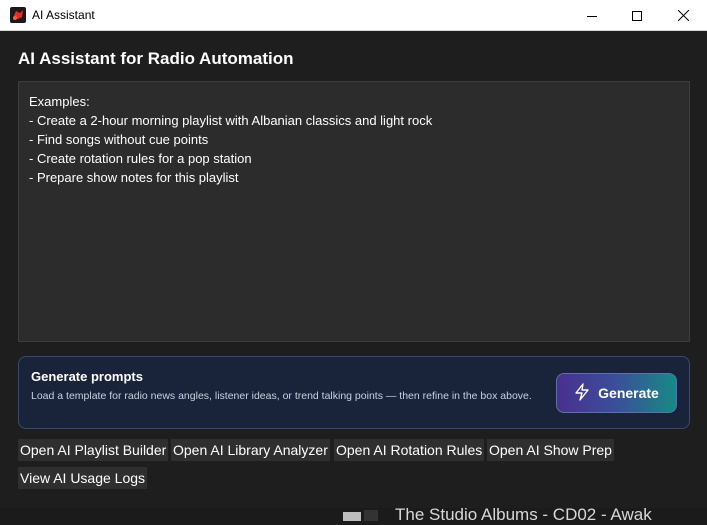 This screenshot has height=525, width=707. I want to click on prompt-line: Examples:, so click(59, 101).